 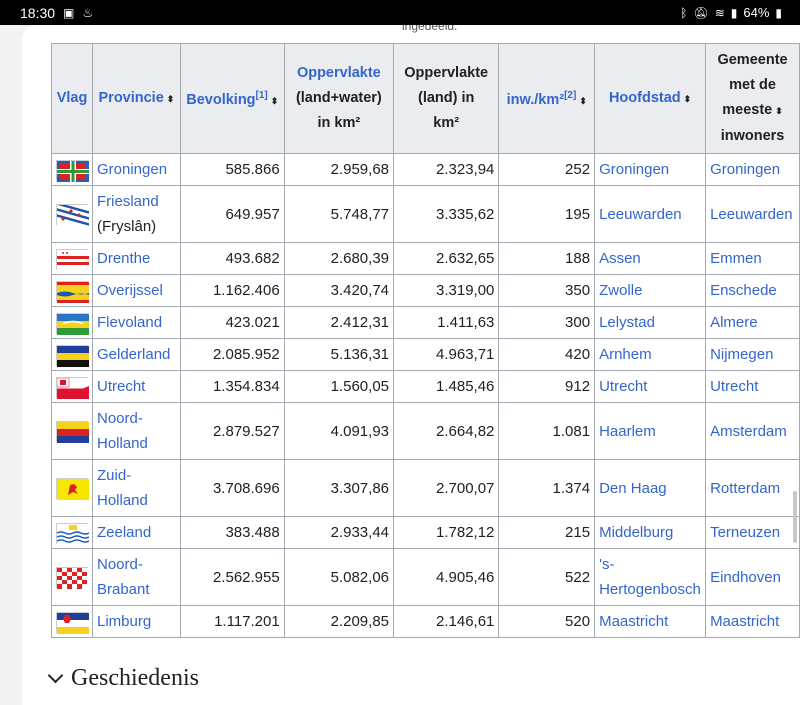 I want to click on municipality-link: Enschede, so click(x=743, y=290).